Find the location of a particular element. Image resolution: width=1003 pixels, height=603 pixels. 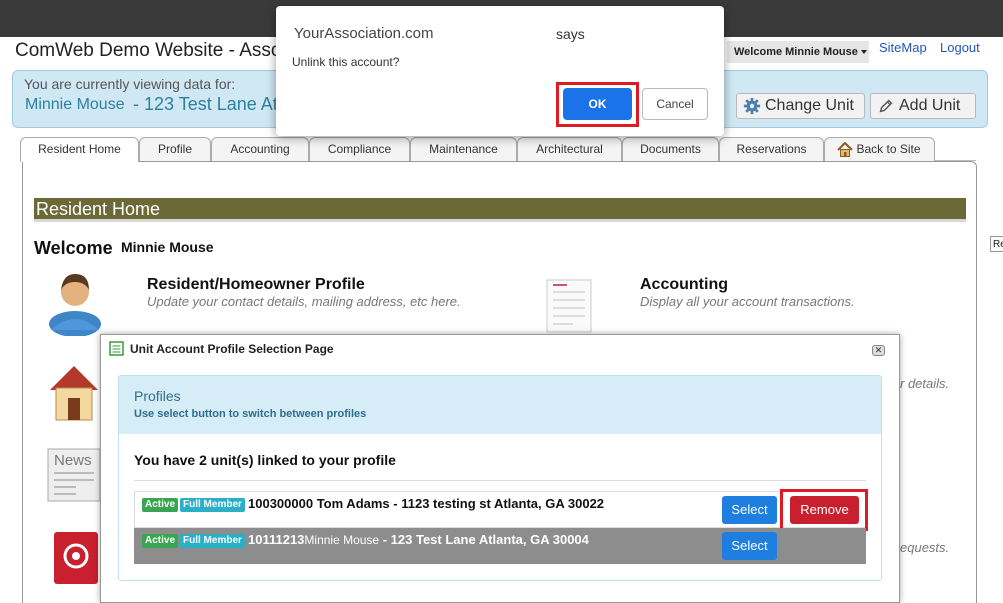

sitemap-link: SiteMap is located at coordinates (903, 47).